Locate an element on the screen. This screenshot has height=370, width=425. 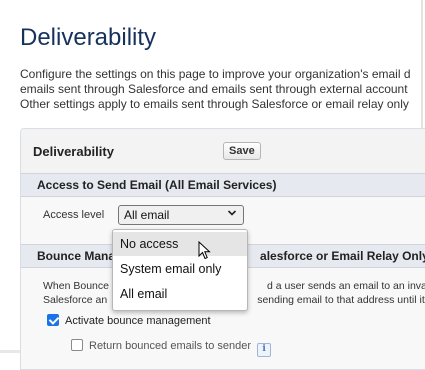
panel-header: Deliverability Save is located at coordinates (223, 151).